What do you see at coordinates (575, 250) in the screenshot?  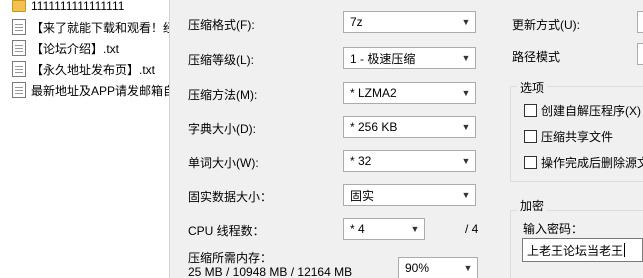 I see `password-value: 上老王论坛当老王` at bounding box center [575, 250].